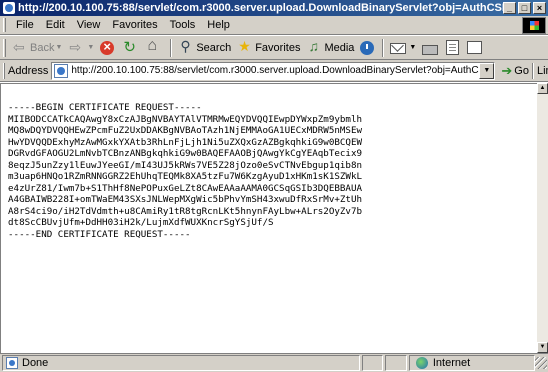  Describe the element at coordinates (542, 347) in the screenshot. I see `scroll-down-button: ▼` at that location.